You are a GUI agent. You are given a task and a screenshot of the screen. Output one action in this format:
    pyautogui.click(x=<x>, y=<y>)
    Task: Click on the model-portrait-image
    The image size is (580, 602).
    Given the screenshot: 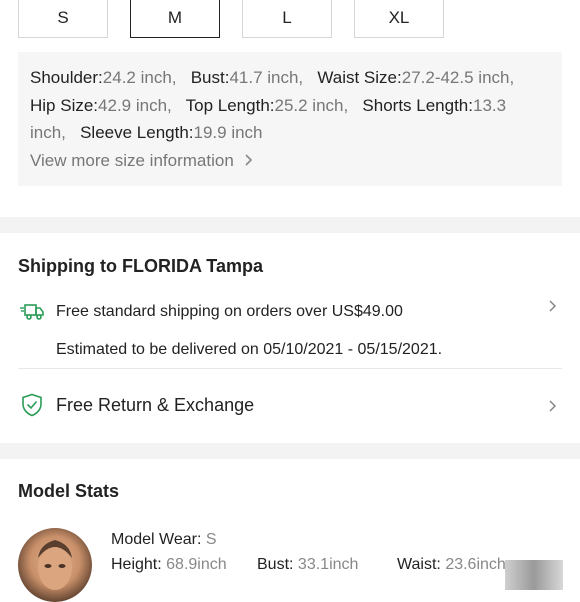 What is the action you would take?
    pyautogui.click(x=55, y=565)
    